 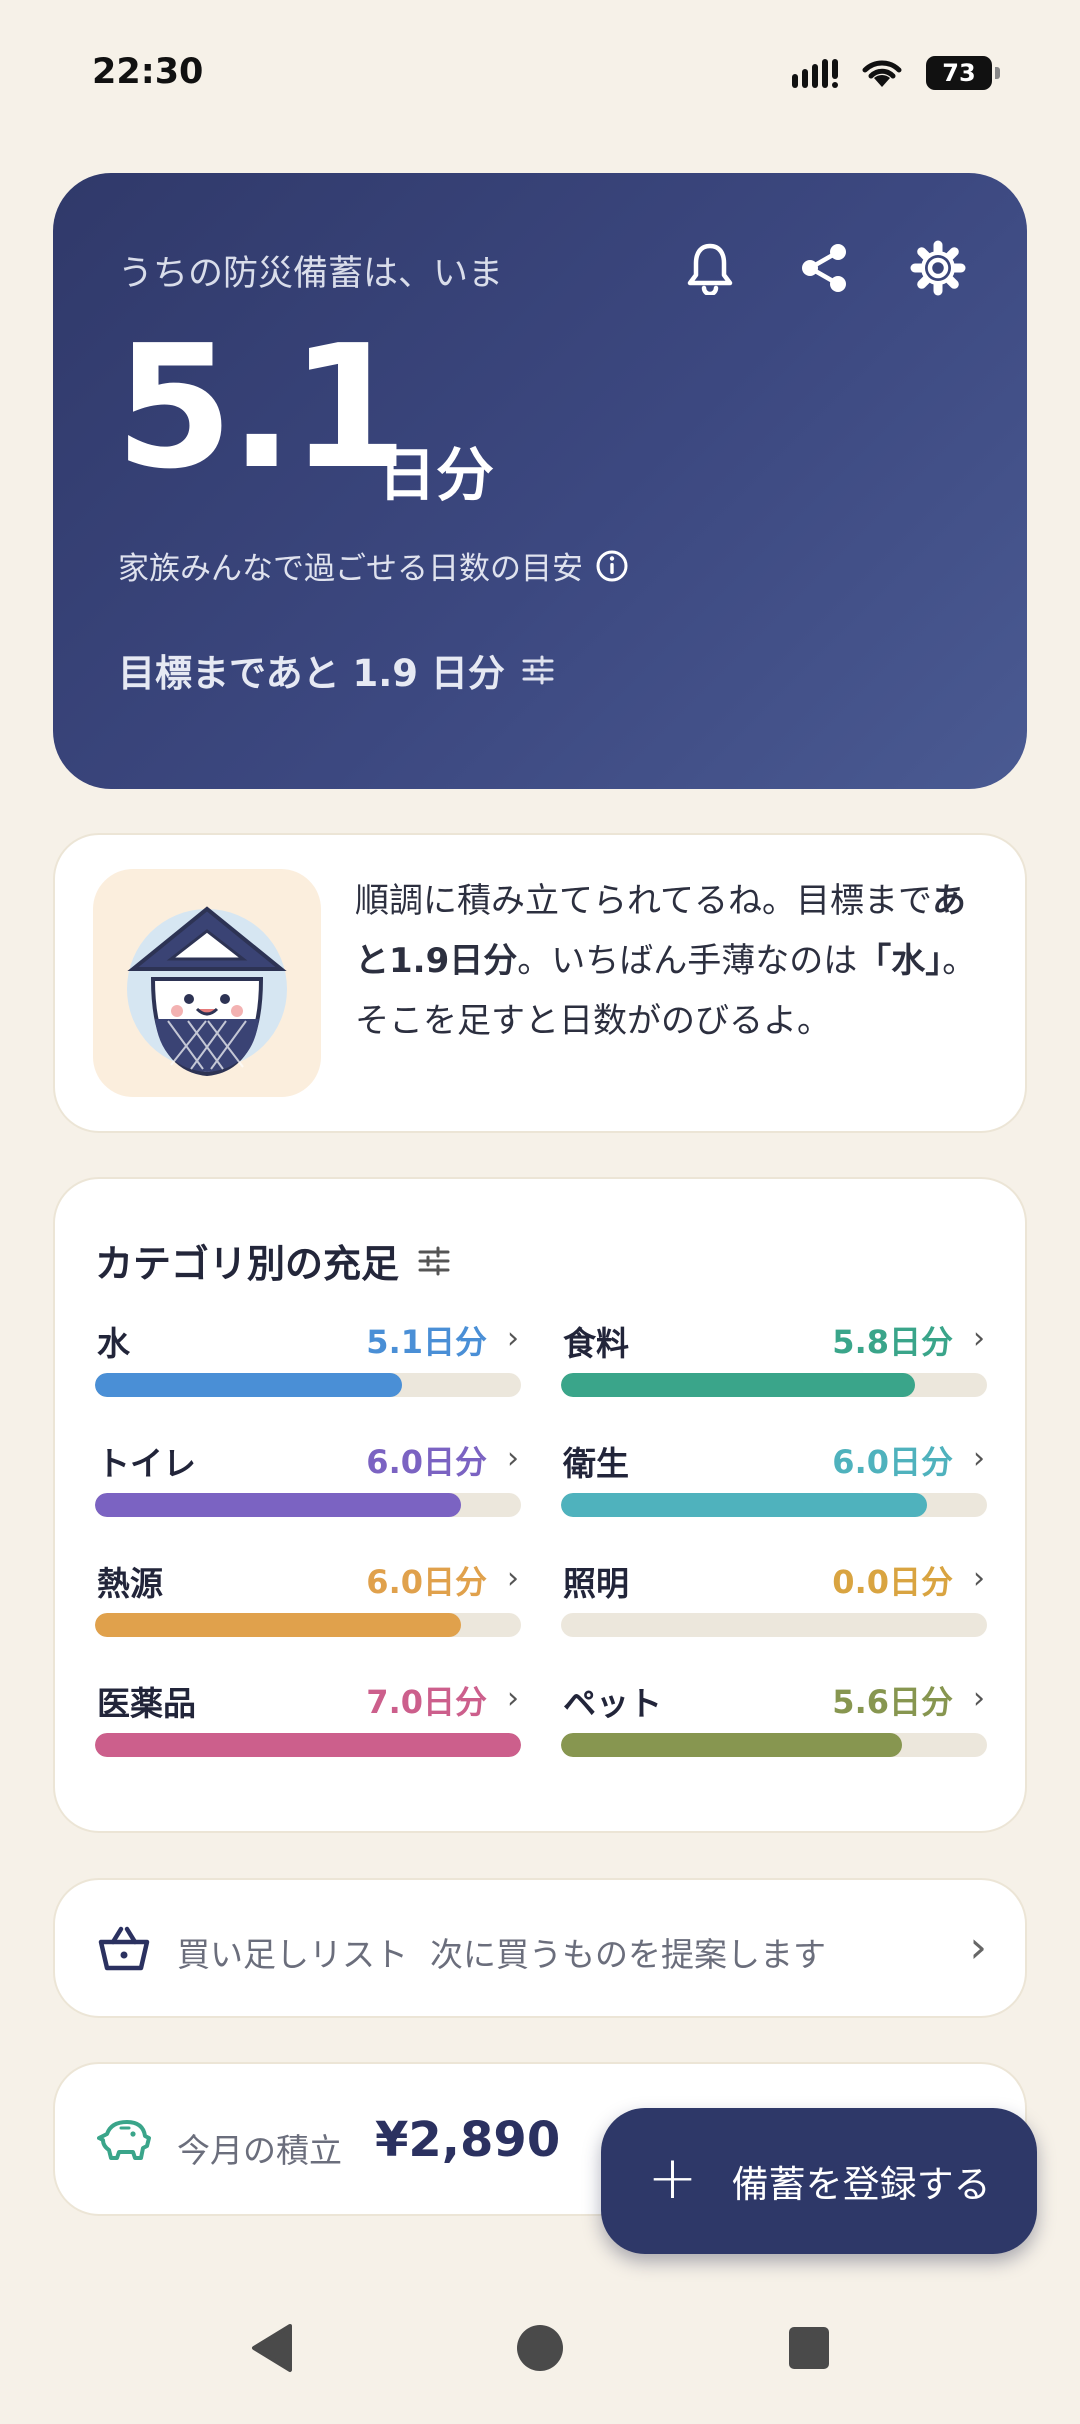 What do you see at coordinates (426, 1702) in the screenshot?
I see `category-value: 7.0日分` at bounding box center [426, 1702].